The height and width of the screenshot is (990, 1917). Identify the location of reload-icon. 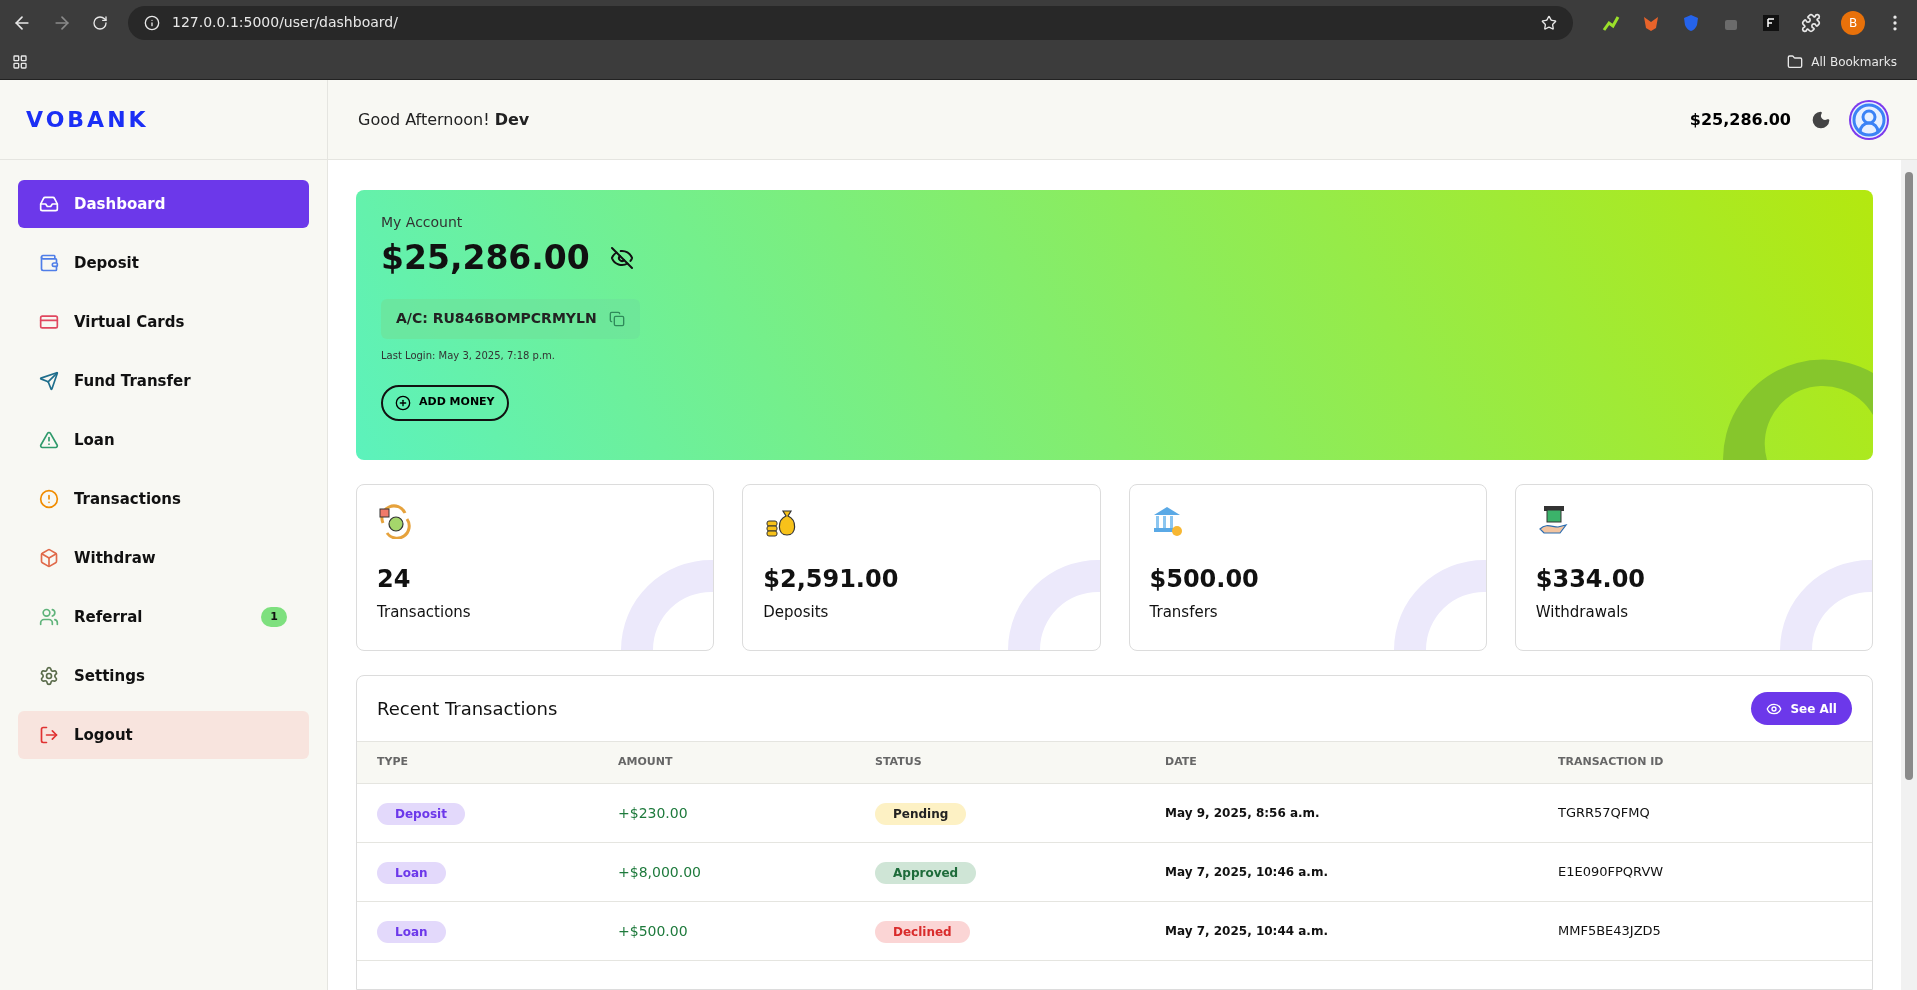
(100, 22).